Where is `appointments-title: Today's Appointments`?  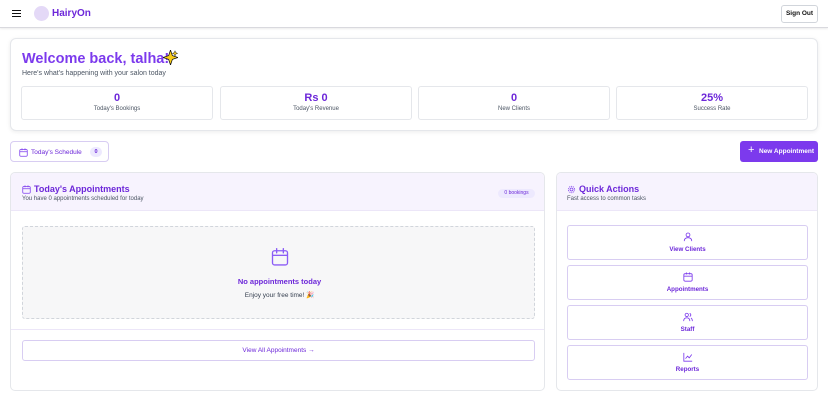
appointments-title: Today's Appointments is located at coordinates (82, 189).